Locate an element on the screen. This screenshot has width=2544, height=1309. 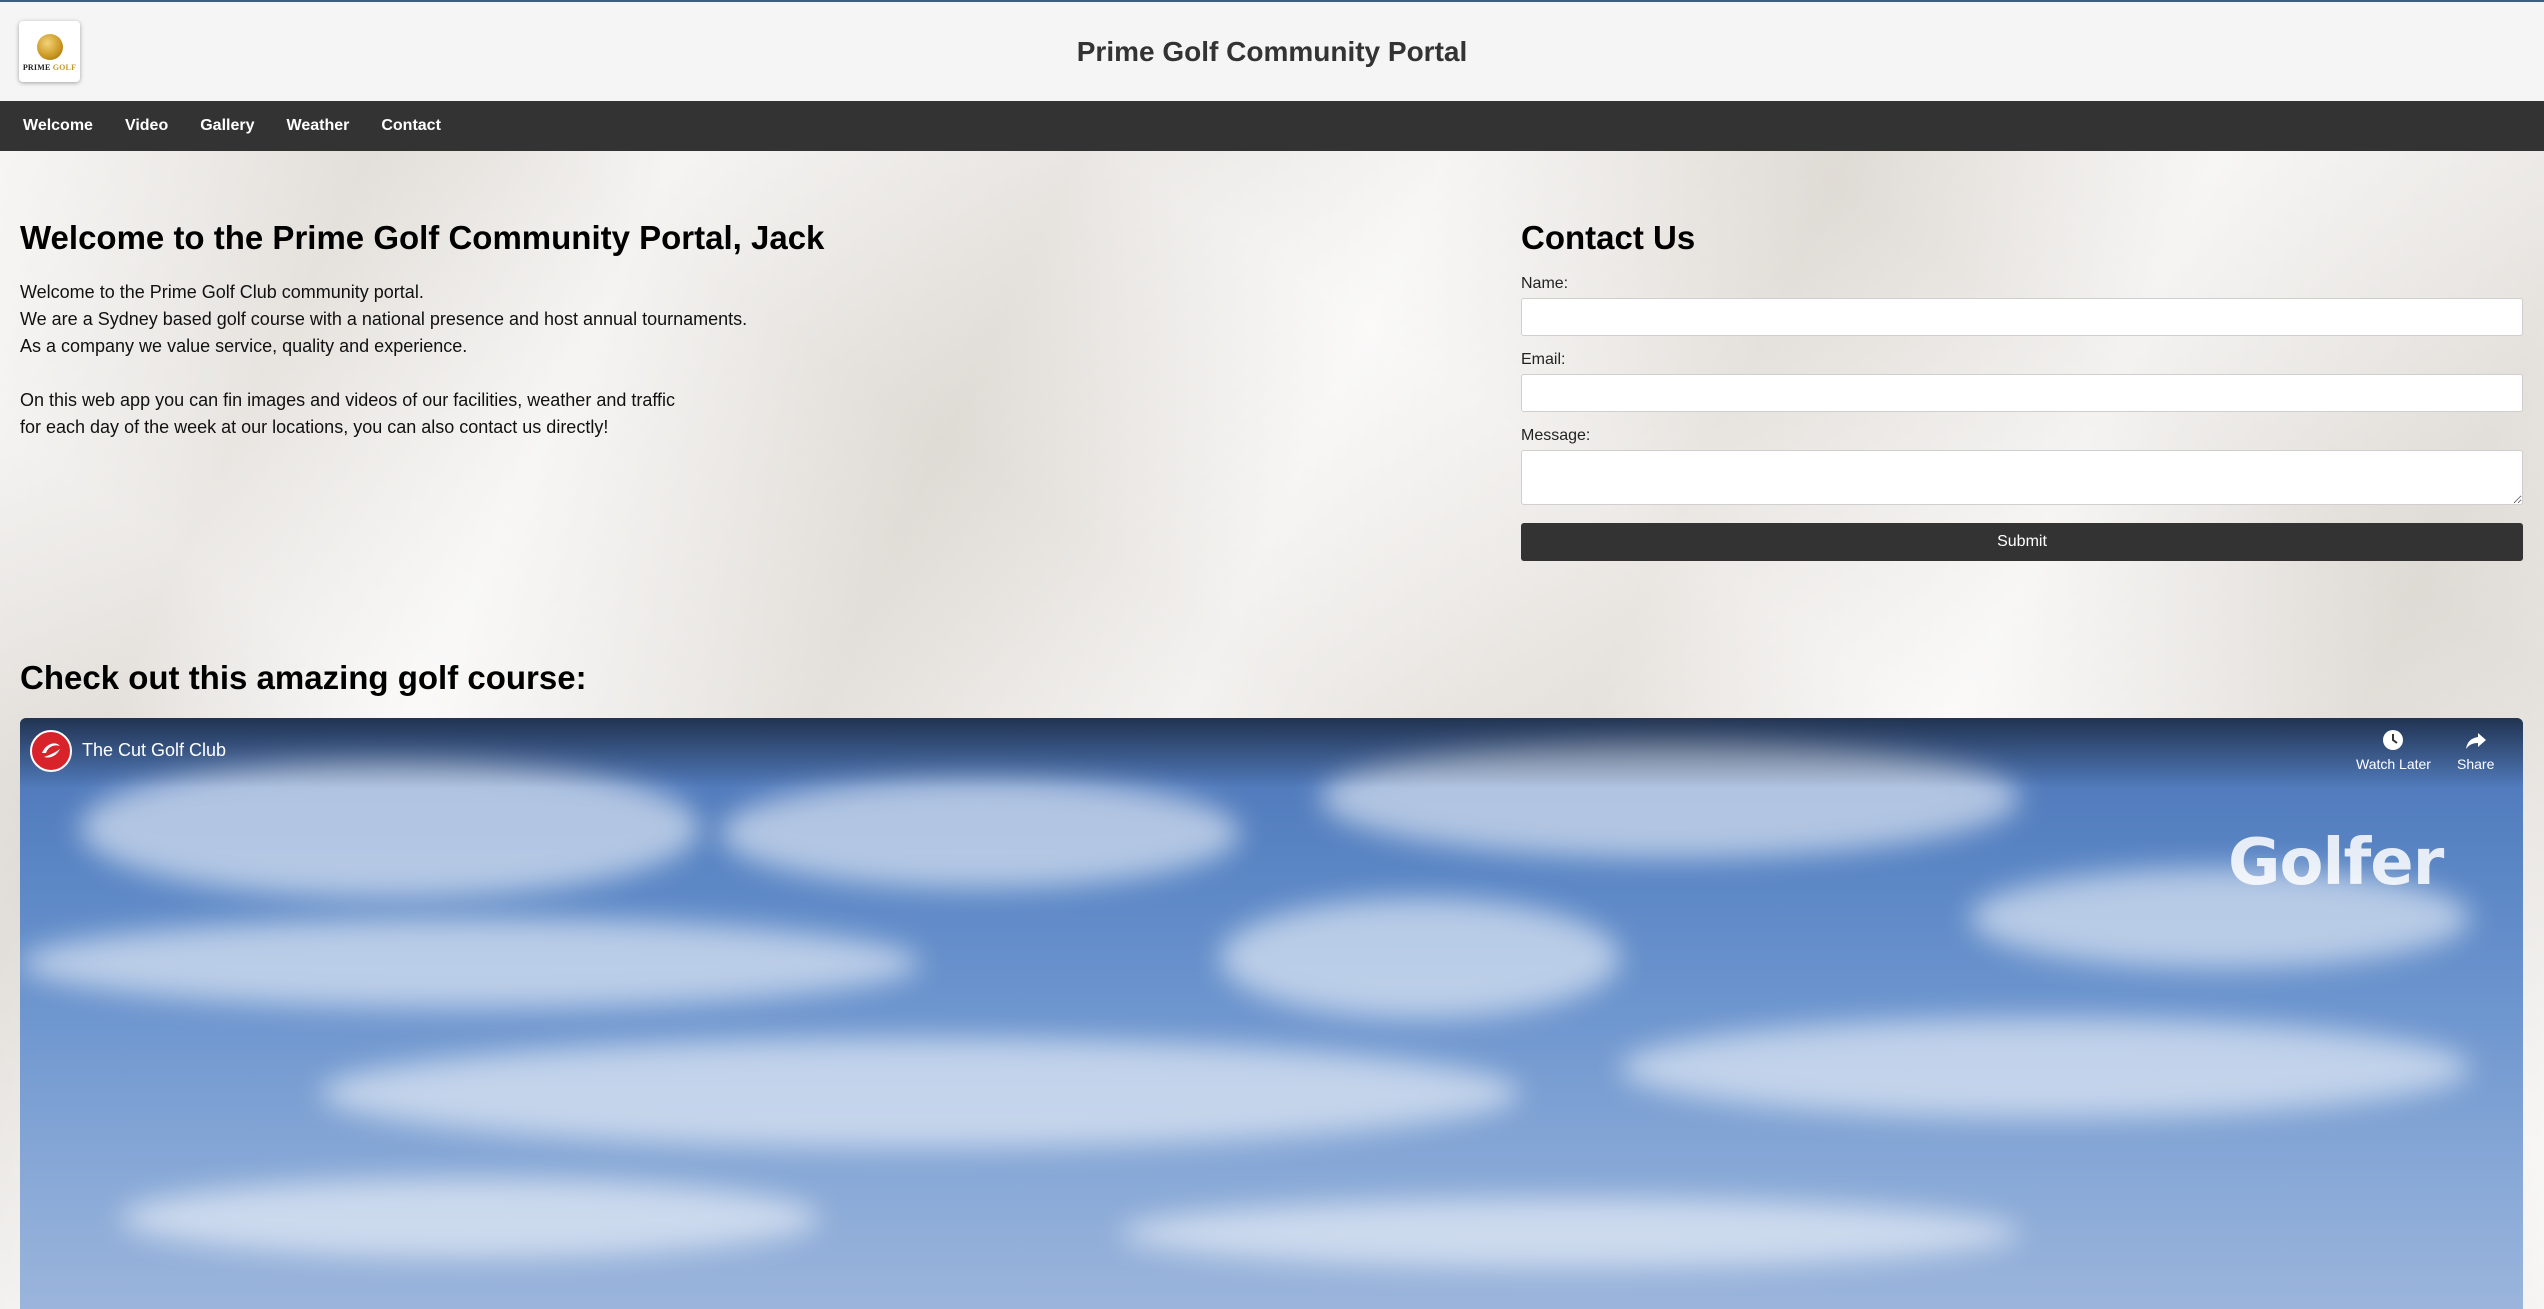
submit-button: Submit is located at coordinates (2022, 542).